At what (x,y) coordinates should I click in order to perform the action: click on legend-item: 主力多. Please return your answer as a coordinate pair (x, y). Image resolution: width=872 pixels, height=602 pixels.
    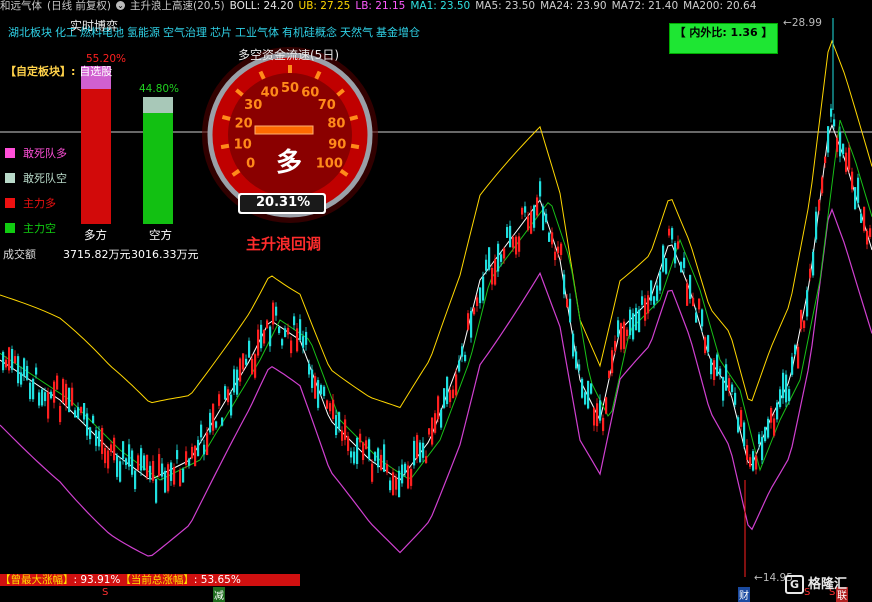
    Looking at the image, I should click on (30, 203).